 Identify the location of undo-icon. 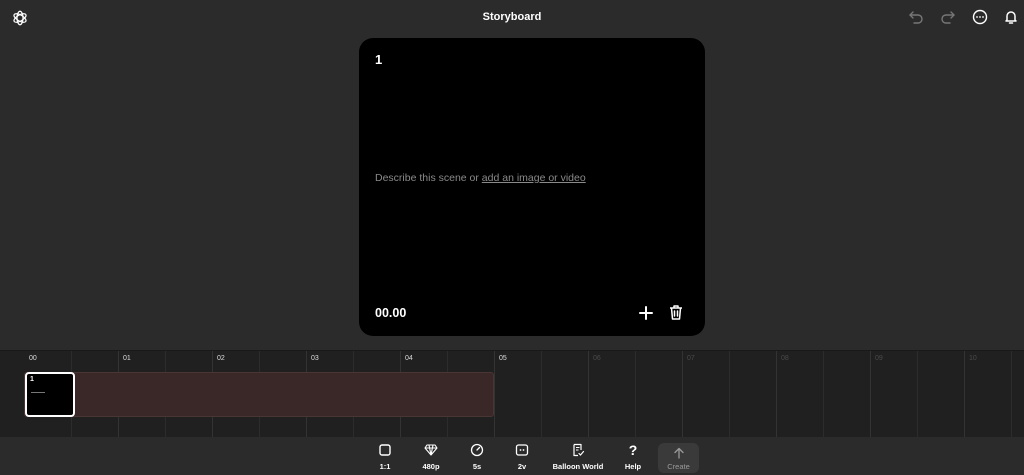
(916, 17).